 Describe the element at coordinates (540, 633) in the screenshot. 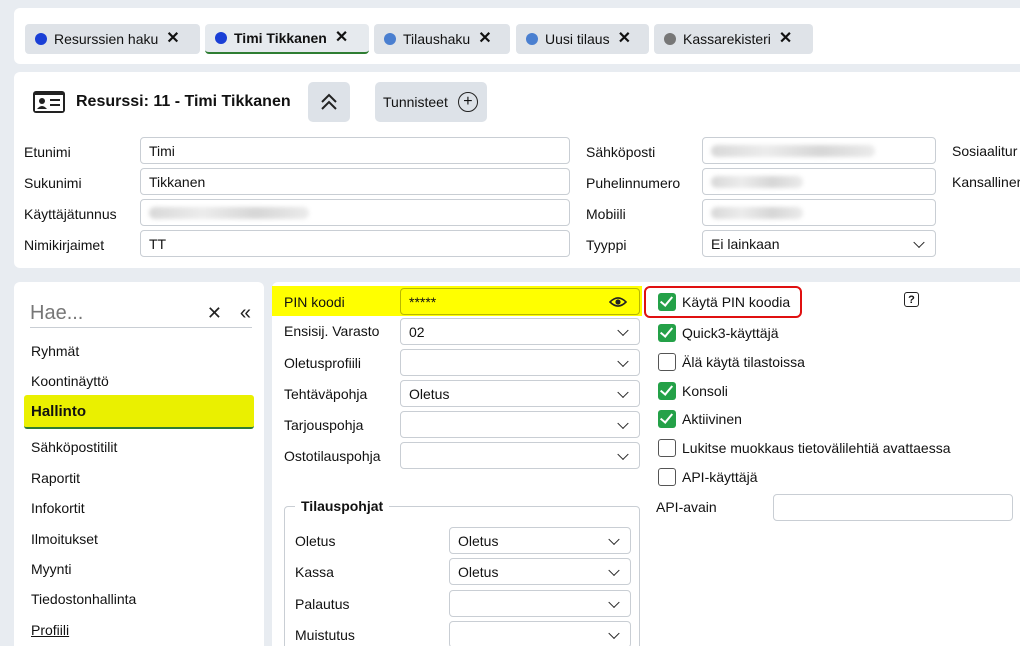

I see `muistutus-select` at that location.